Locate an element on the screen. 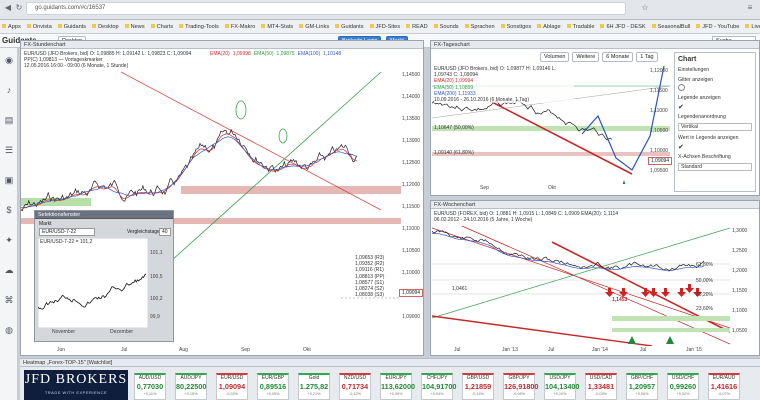  bookmark-item: READ is located at coordinates (417, 27).